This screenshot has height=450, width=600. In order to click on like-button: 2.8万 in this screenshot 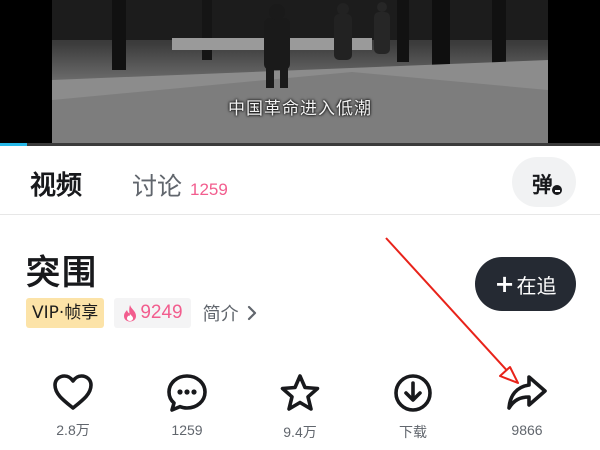, I will do `click(73, 406)`.